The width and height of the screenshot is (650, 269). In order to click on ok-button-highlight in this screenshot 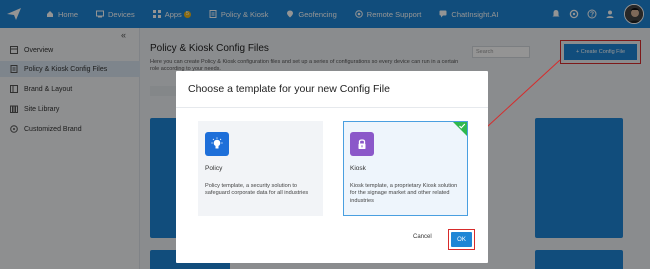, I will do `click(461, 239)`.